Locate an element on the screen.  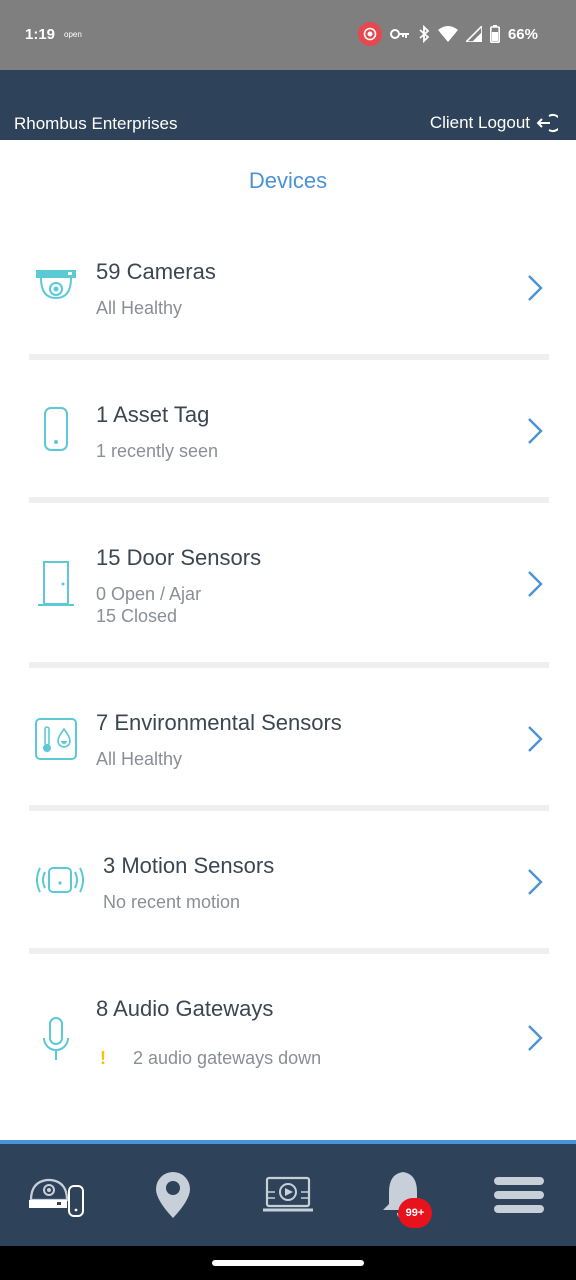
wifi-icon is located at coordinates (447, 34).